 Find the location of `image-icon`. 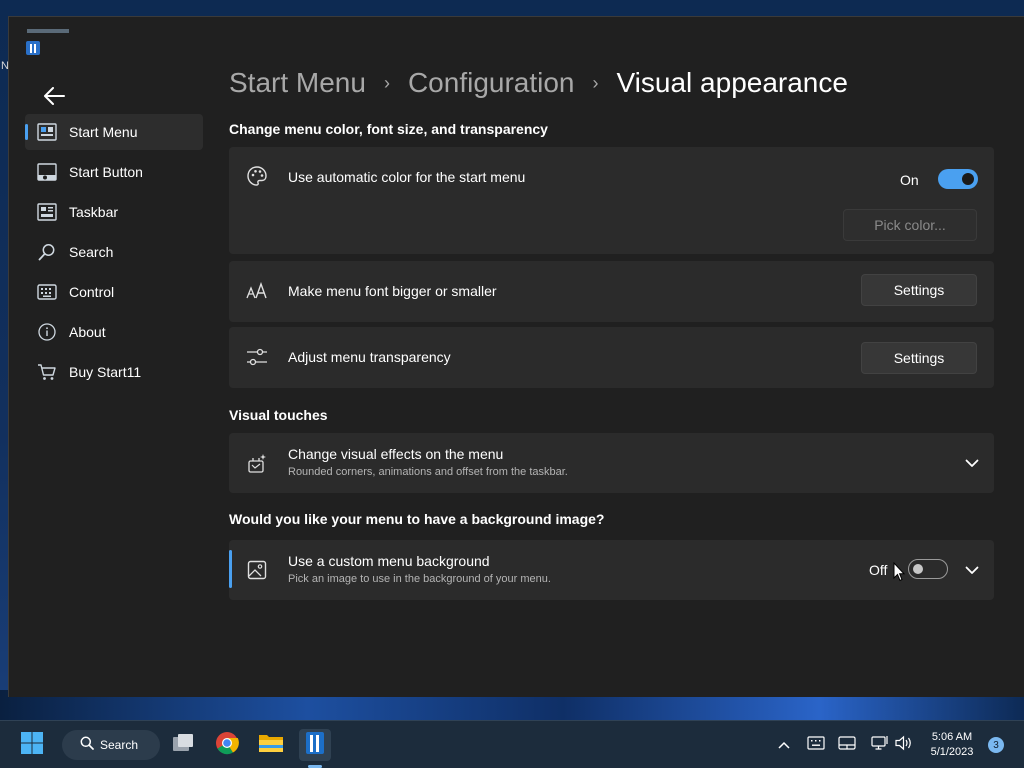

image-icon is located at coordinates (257, 570).